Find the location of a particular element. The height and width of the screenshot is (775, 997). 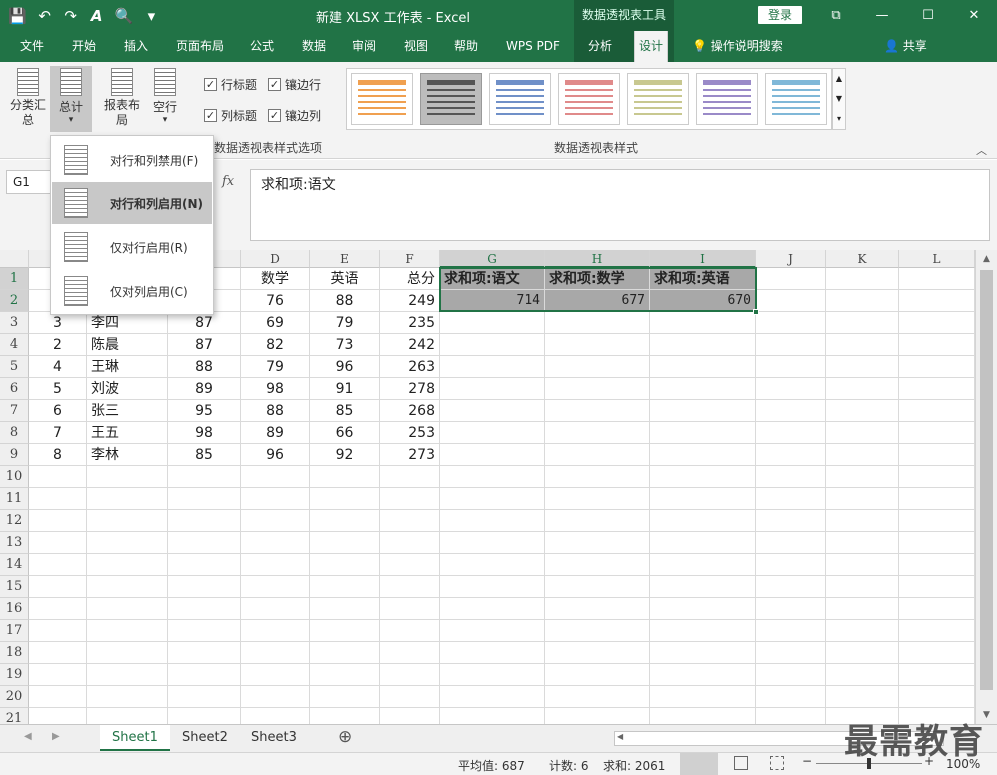

column-header: L is located at coordinates (937, 259).